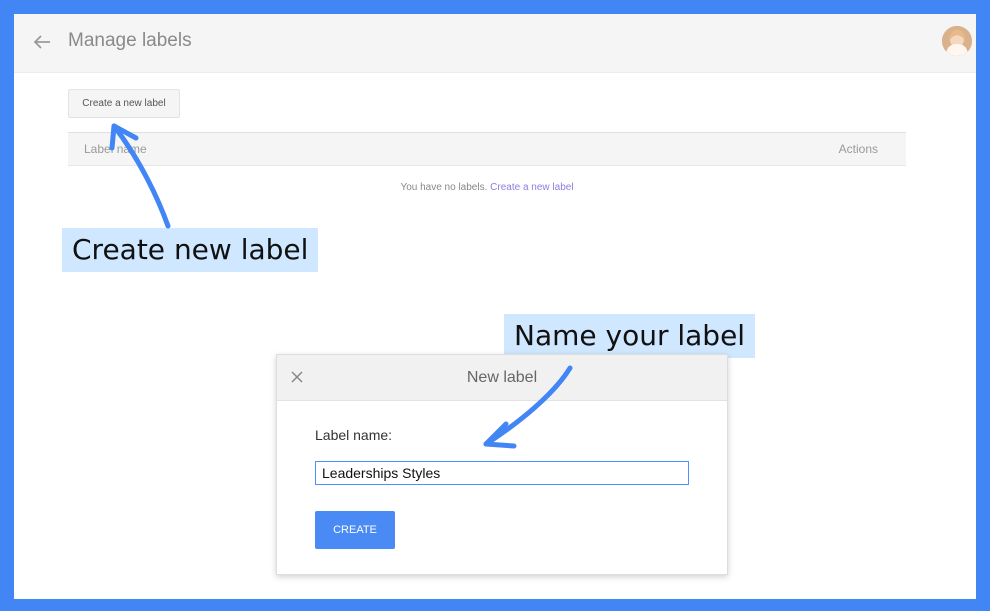 This screenshot has height=611, width=990. I want to click on label-name-caption: Label name:, so click(354, 435).